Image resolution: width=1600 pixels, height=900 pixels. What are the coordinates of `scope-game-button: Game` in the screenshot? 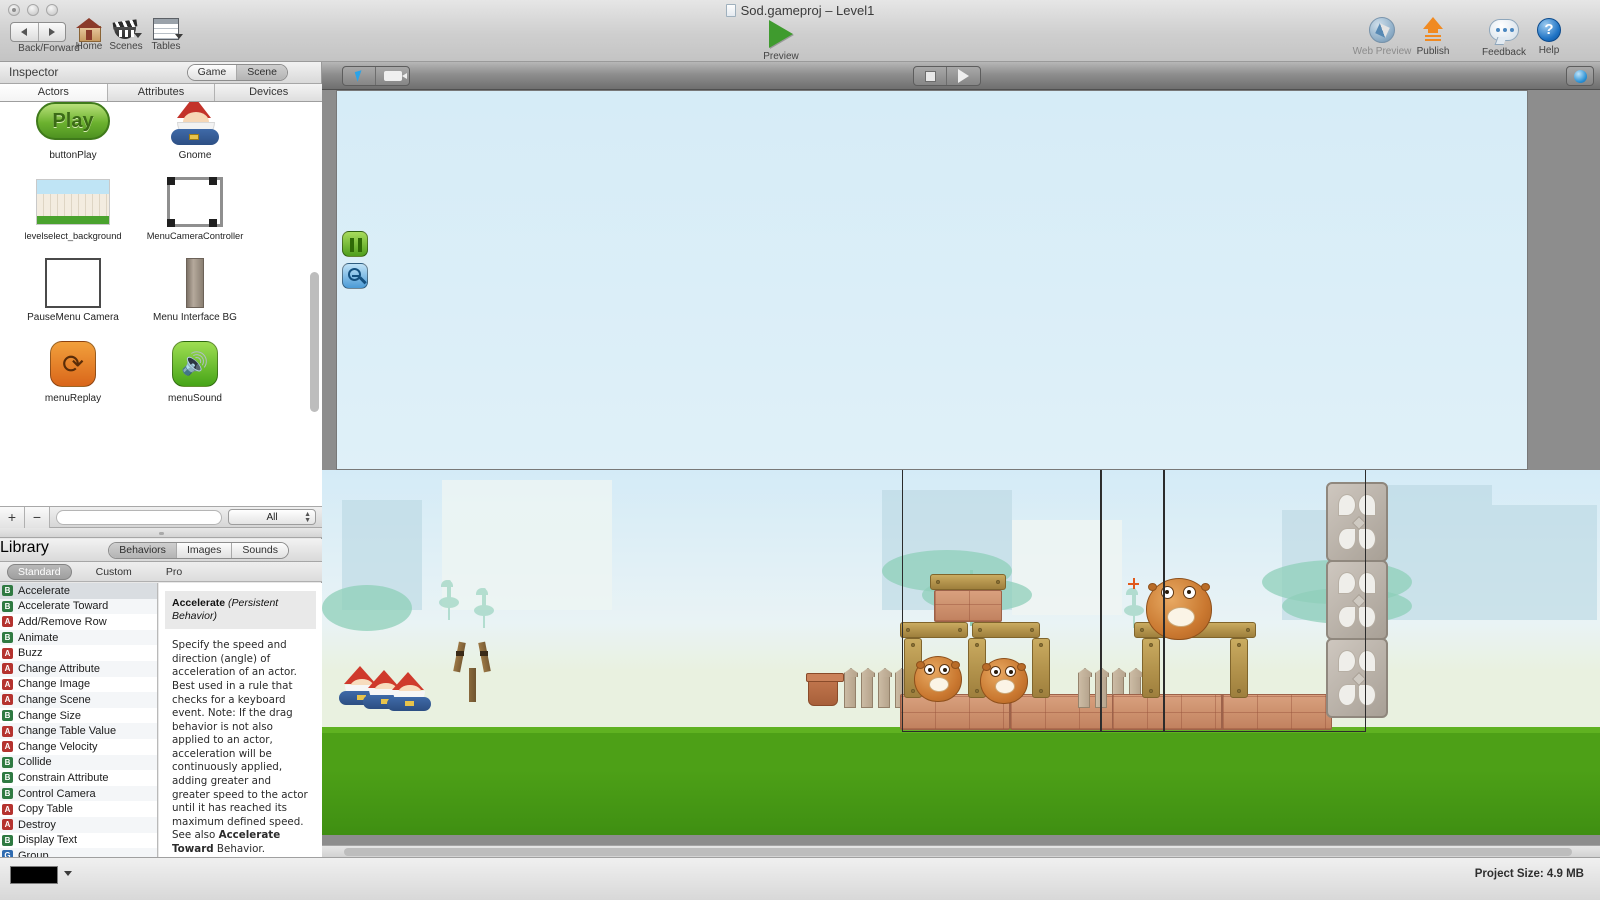 It's located at (212, 72).